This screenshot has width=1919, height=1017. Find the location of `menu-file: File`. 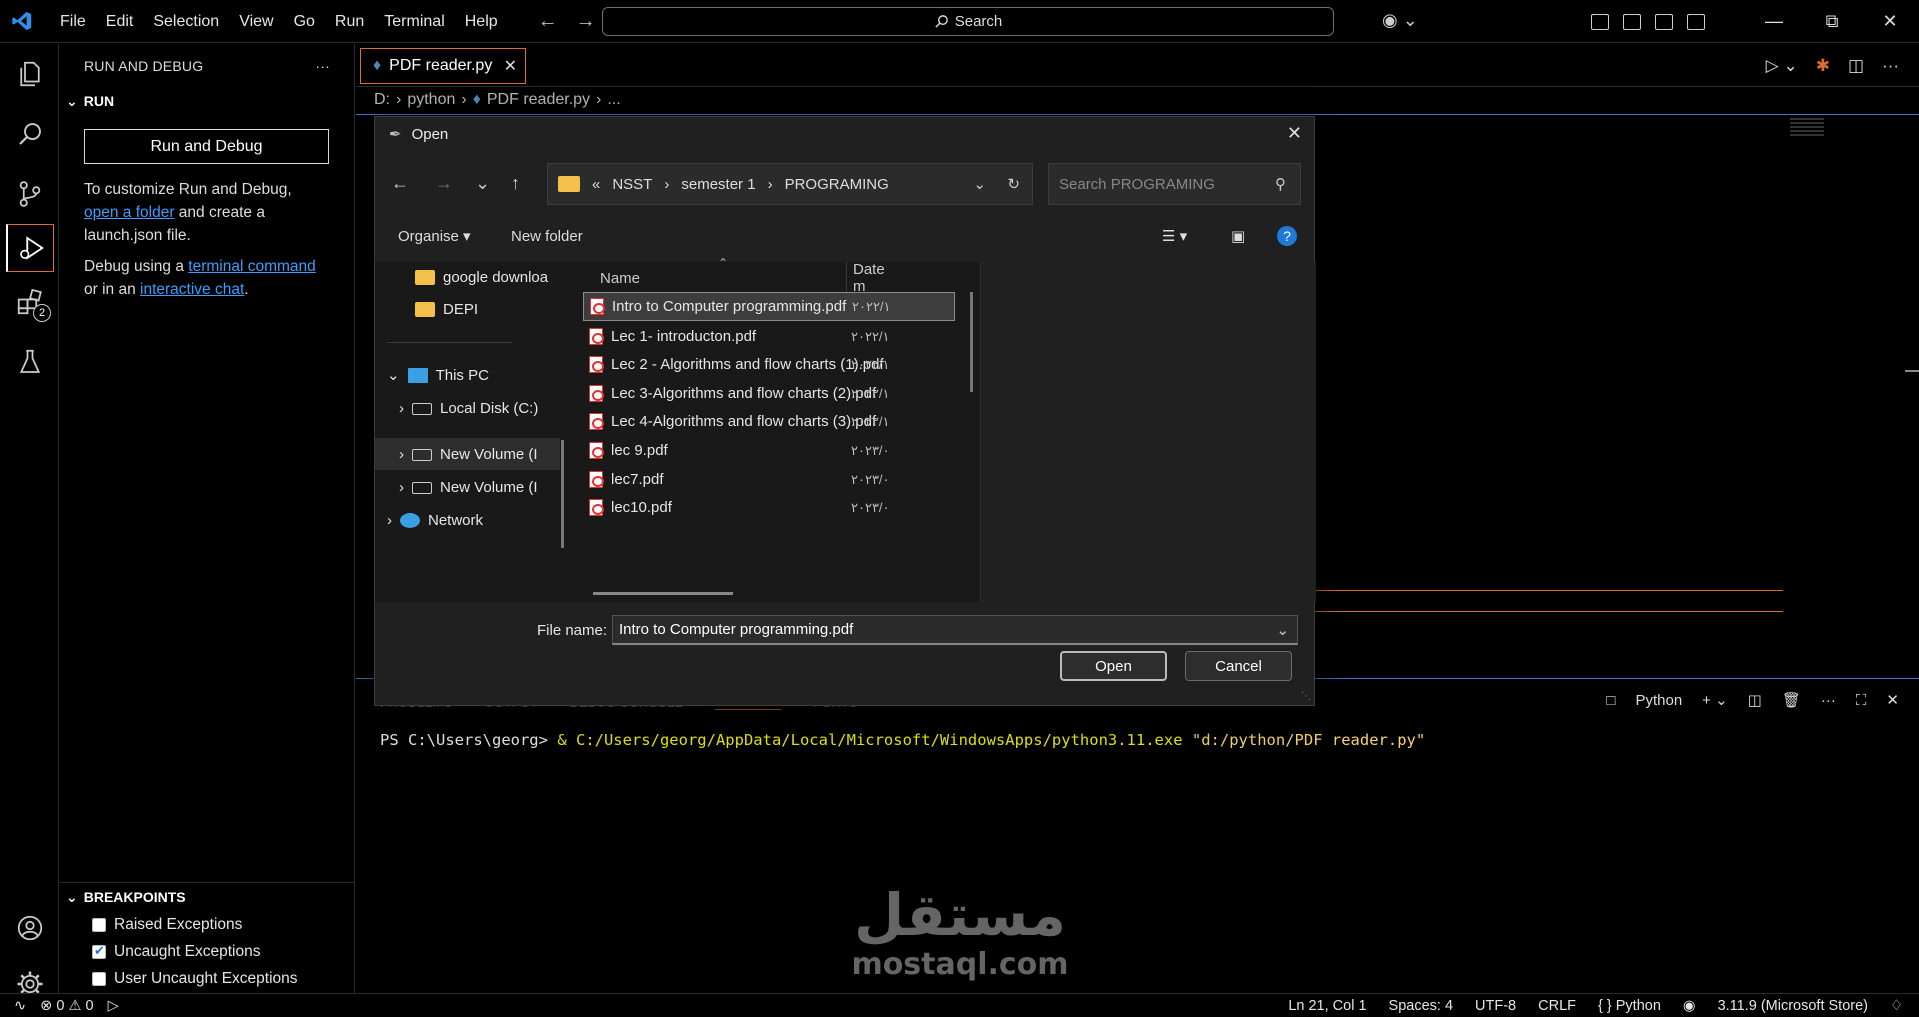

menu-file: File is located at coordinates (73, 21).